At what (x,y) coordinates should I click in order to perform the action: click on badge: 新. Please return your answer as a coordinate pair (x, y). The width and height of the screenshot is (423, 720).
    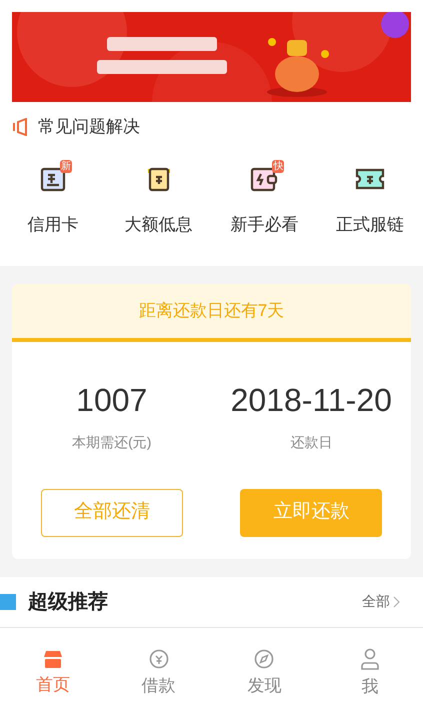
    Looking at the image, I should click on (66, 166).